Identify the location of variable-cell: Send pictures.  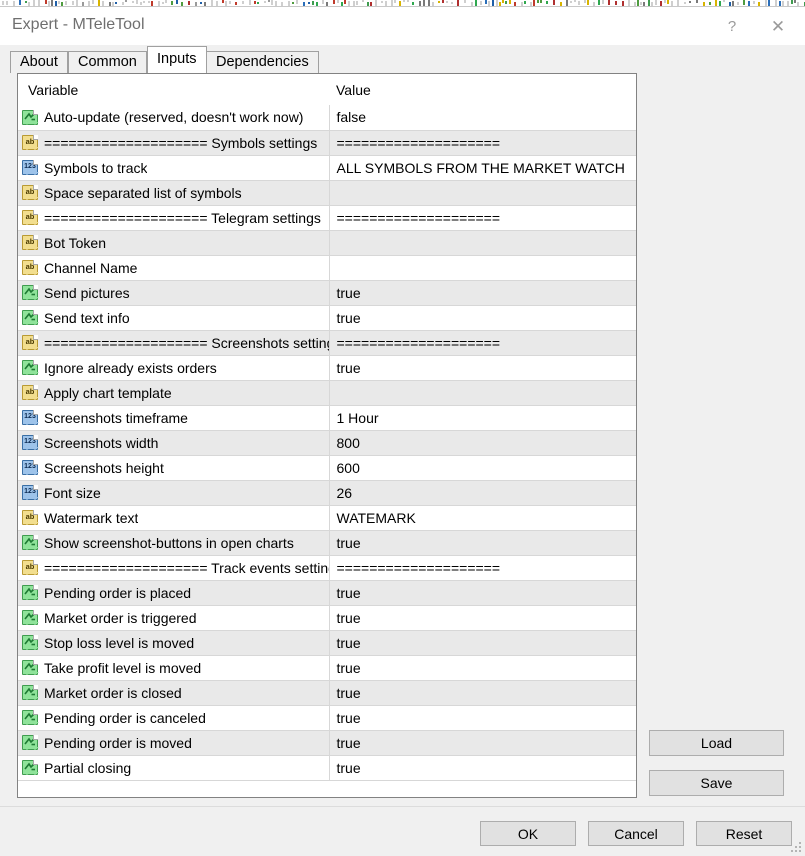
(174, 293).